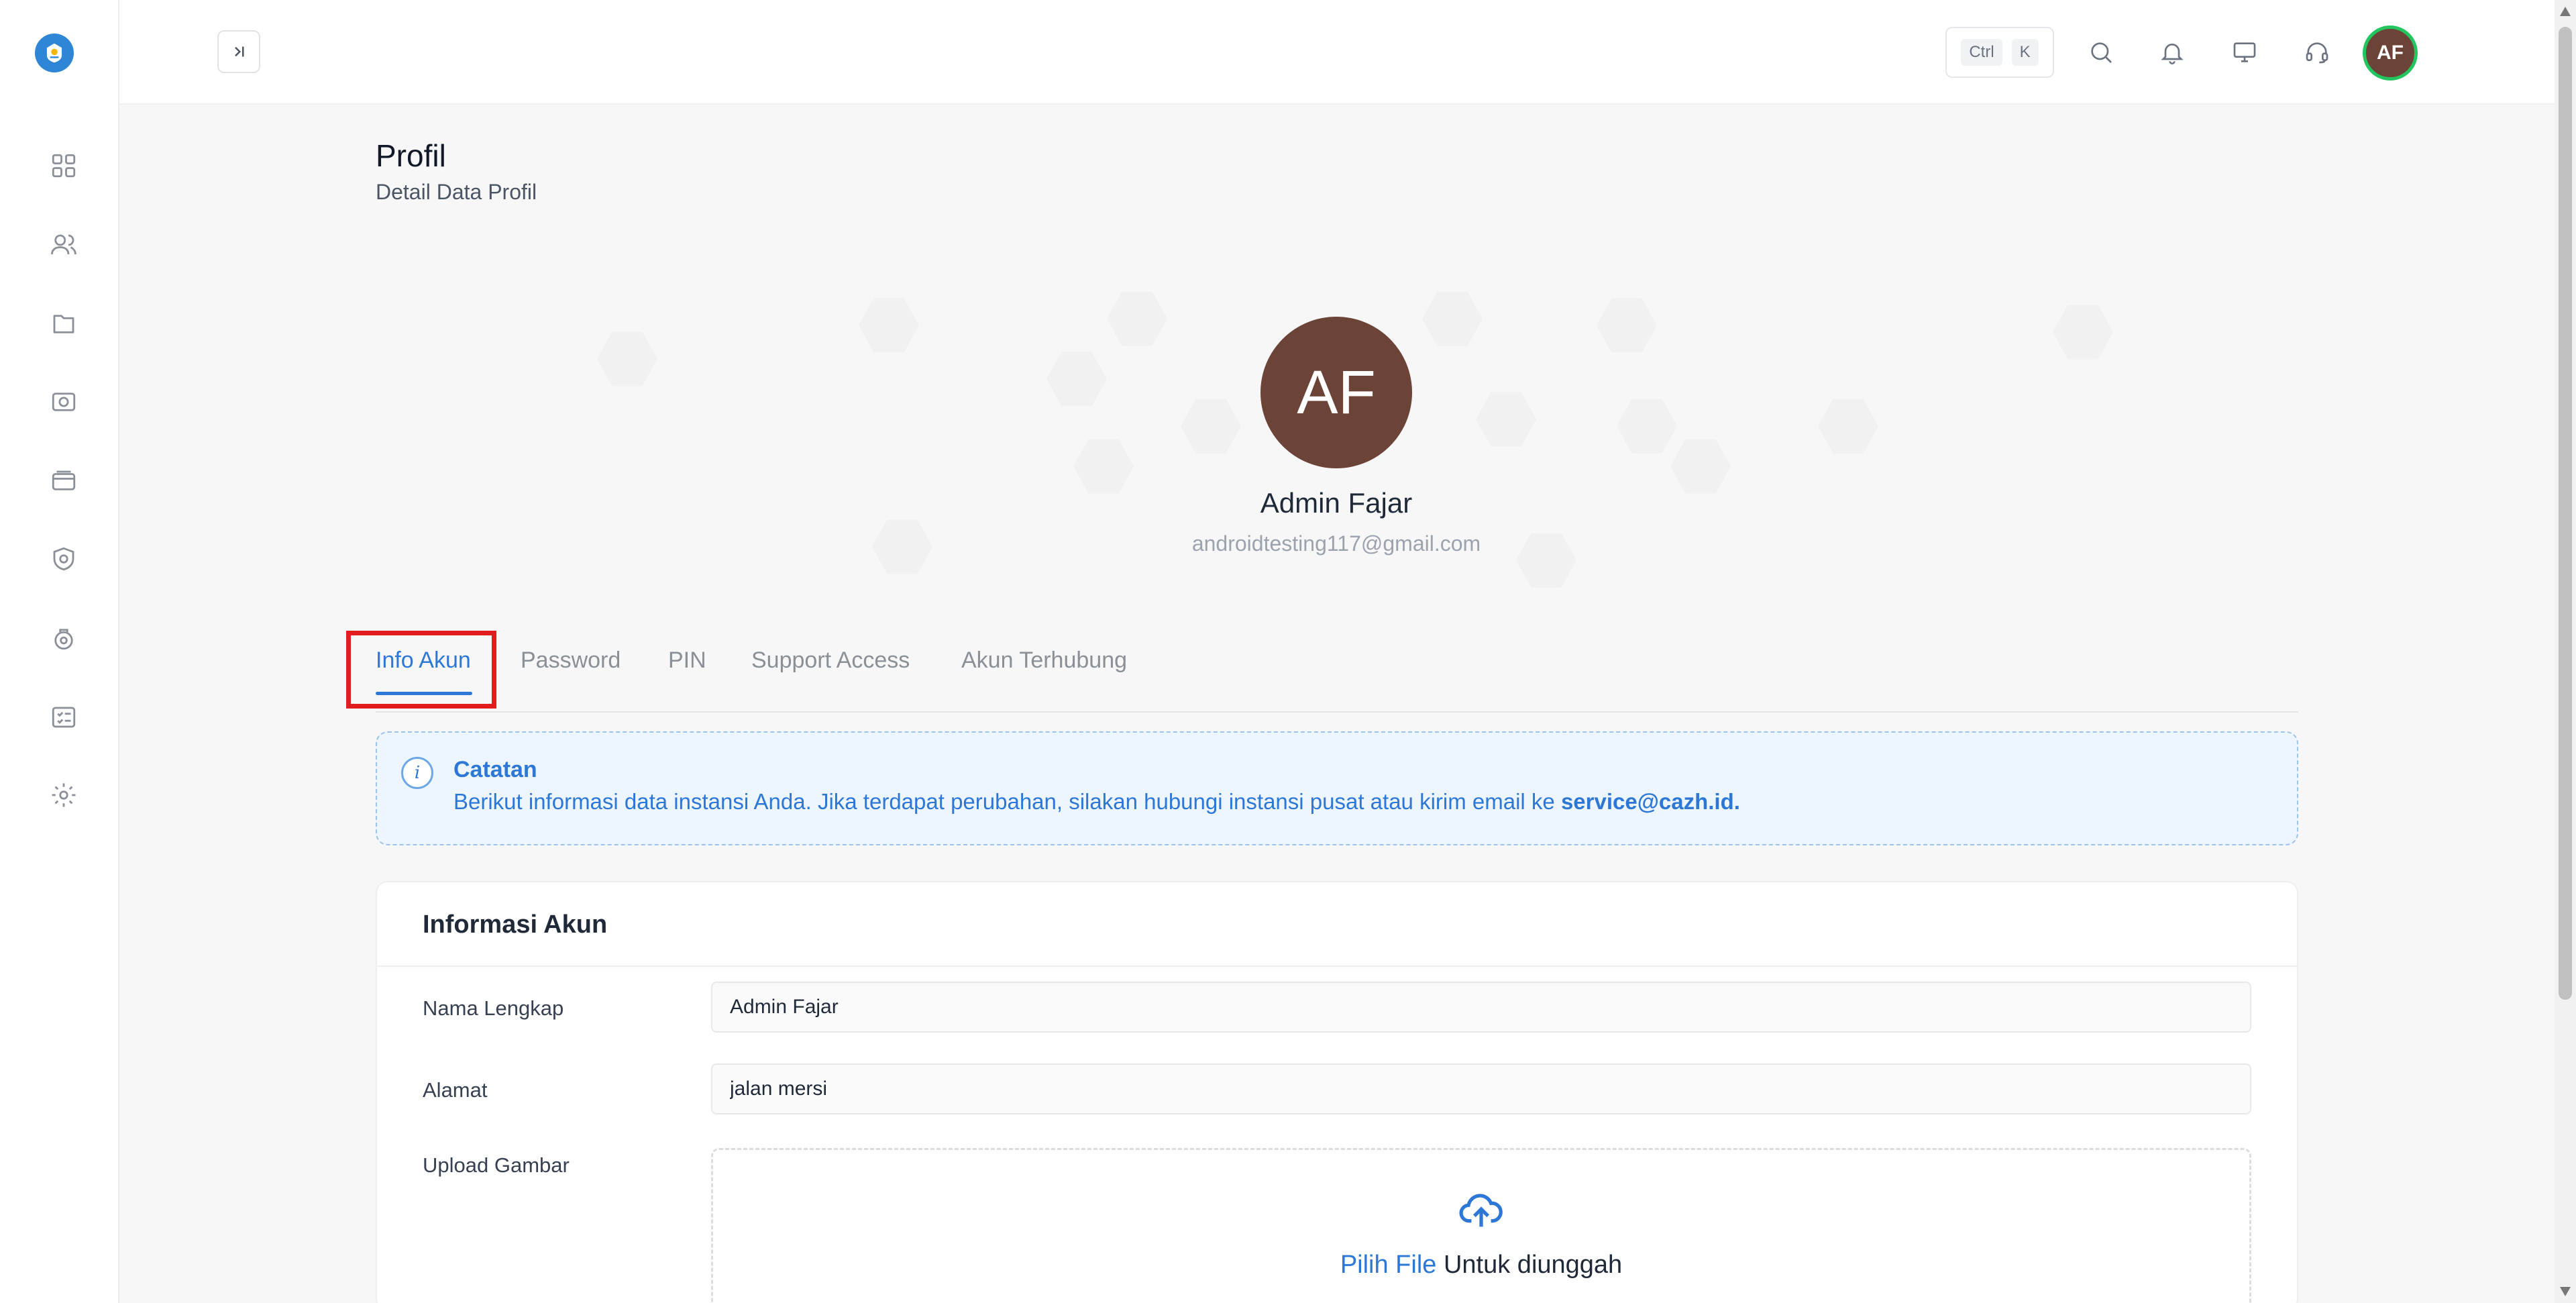 The width and height of the screenshot is (2576, 1303). I want to click on dashboard-icon, so click(63, 166).